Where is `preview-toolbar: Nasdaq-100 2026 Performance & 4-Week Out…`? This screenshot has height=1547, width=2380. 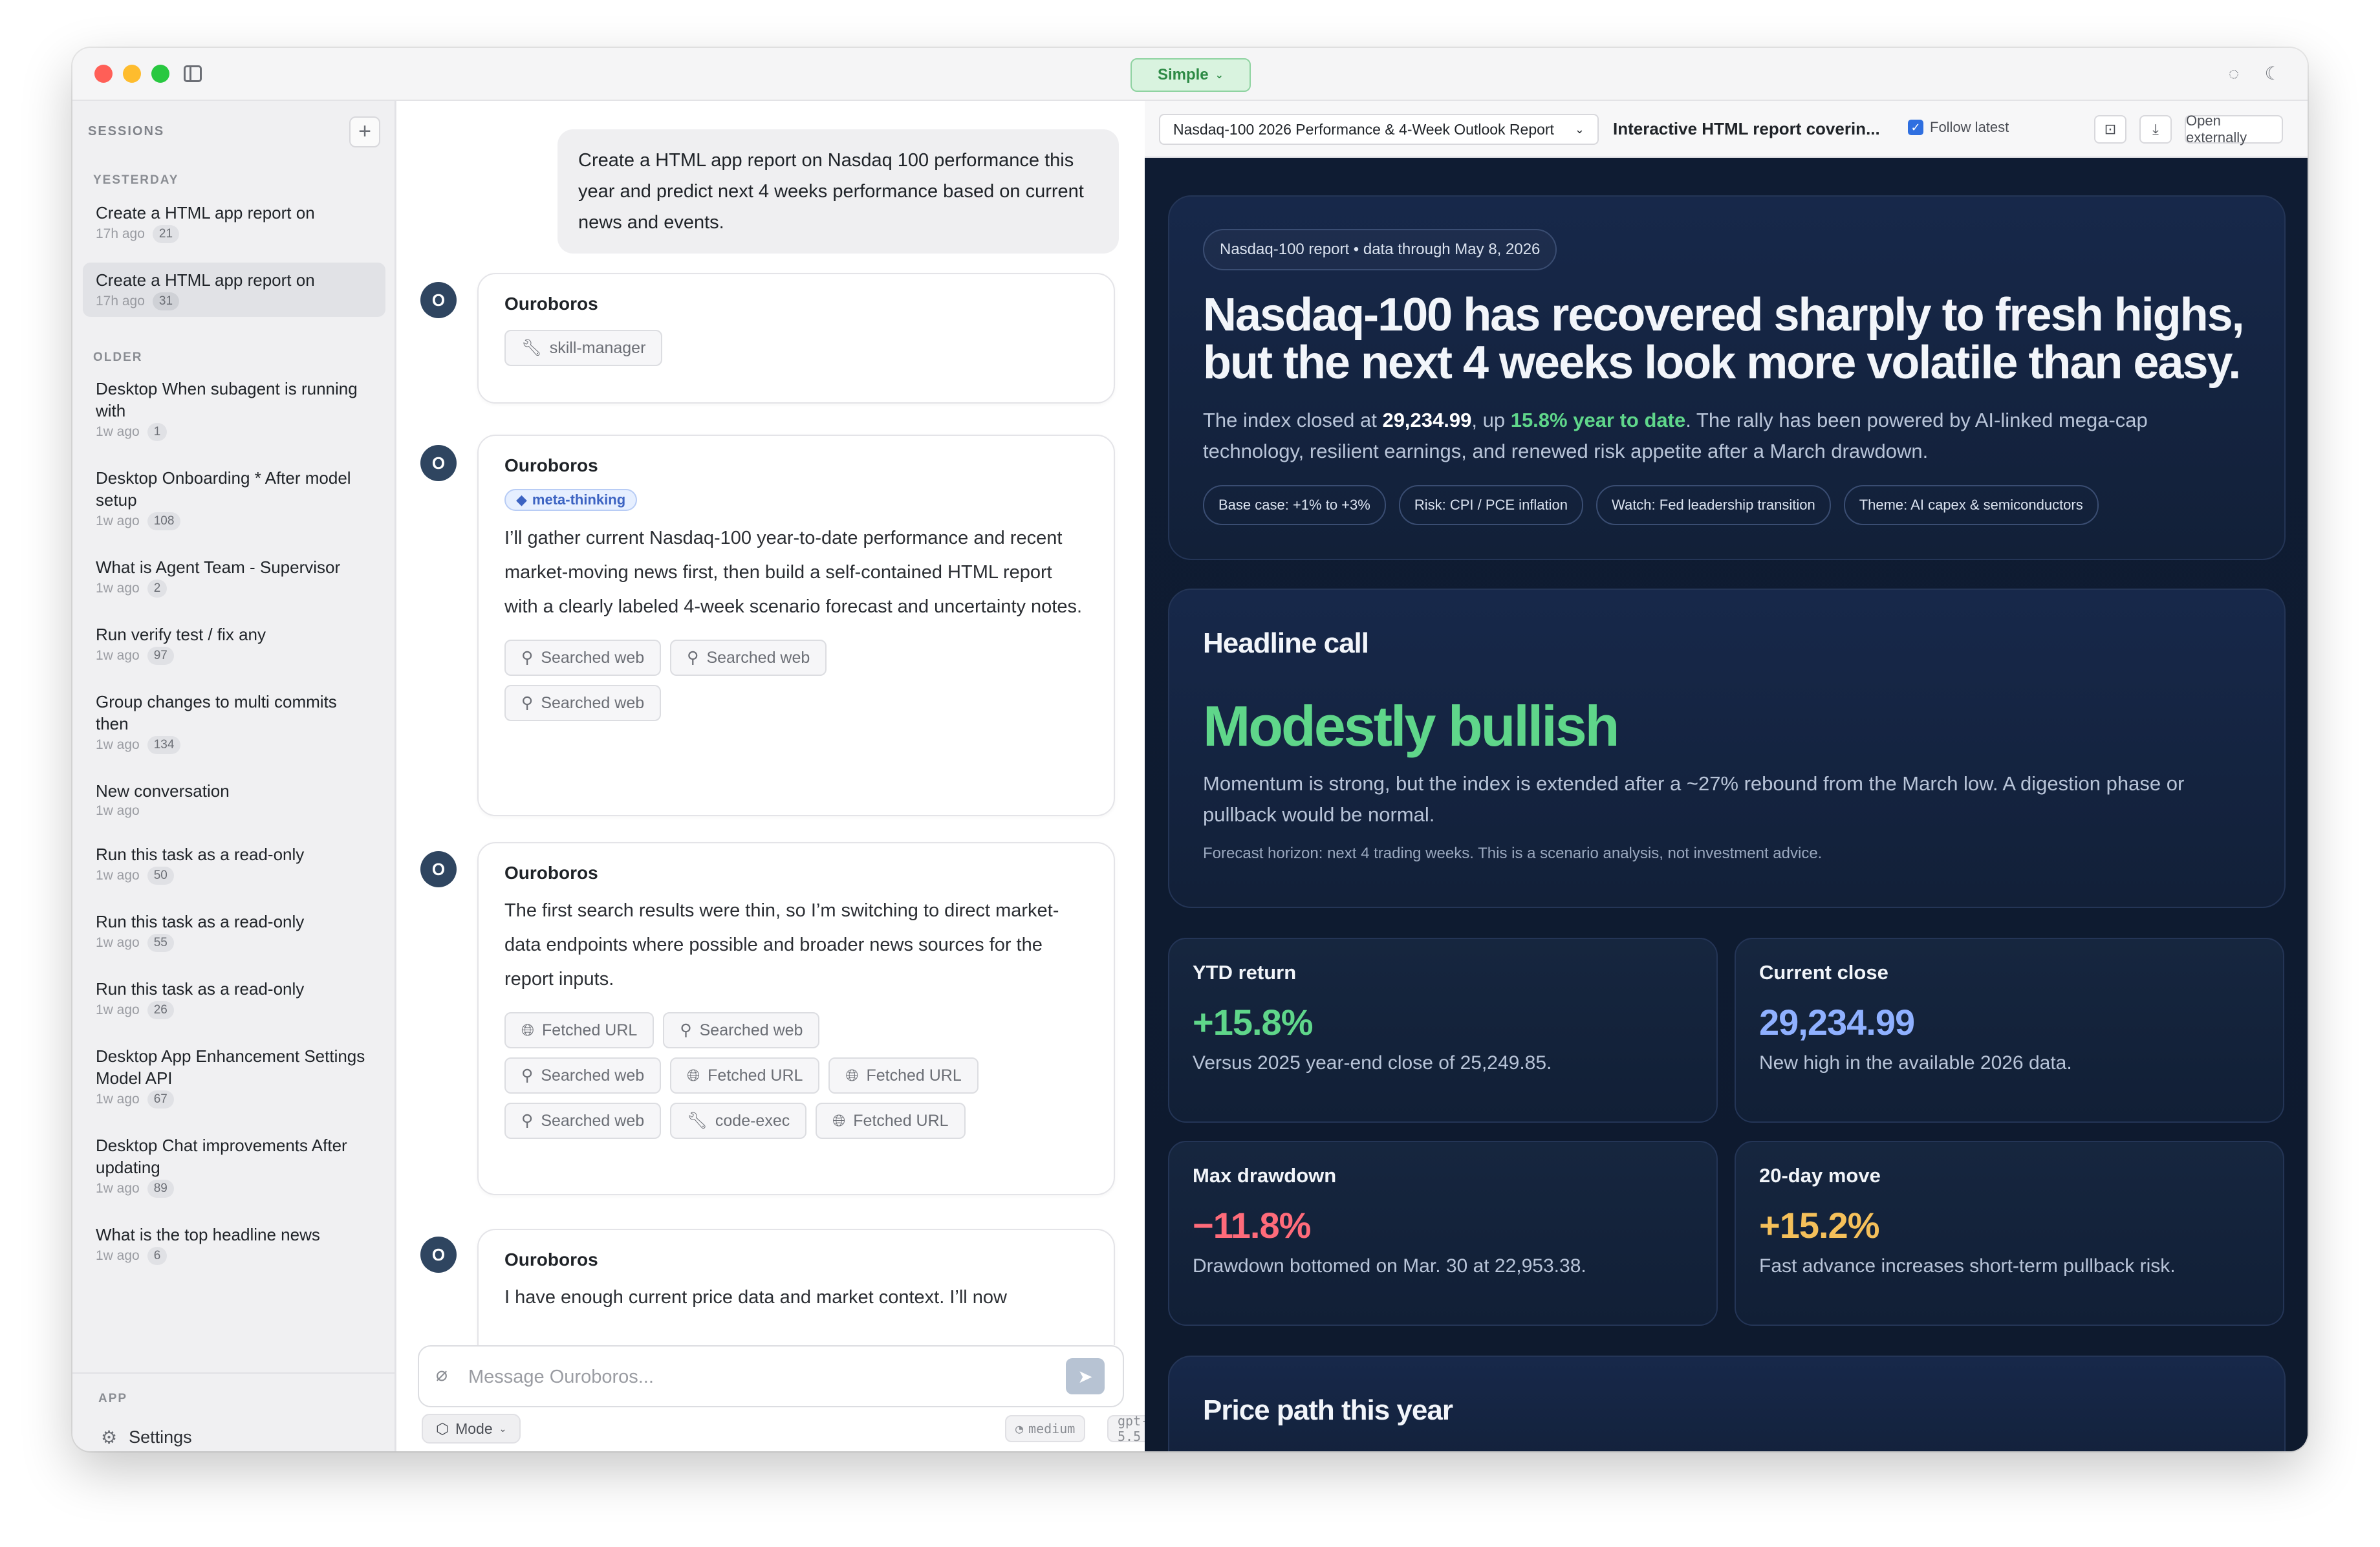
preview-toolbar: Nasdaq-100 2026 Performance & 4-Week Out… is located at coordinates (1726, 129).